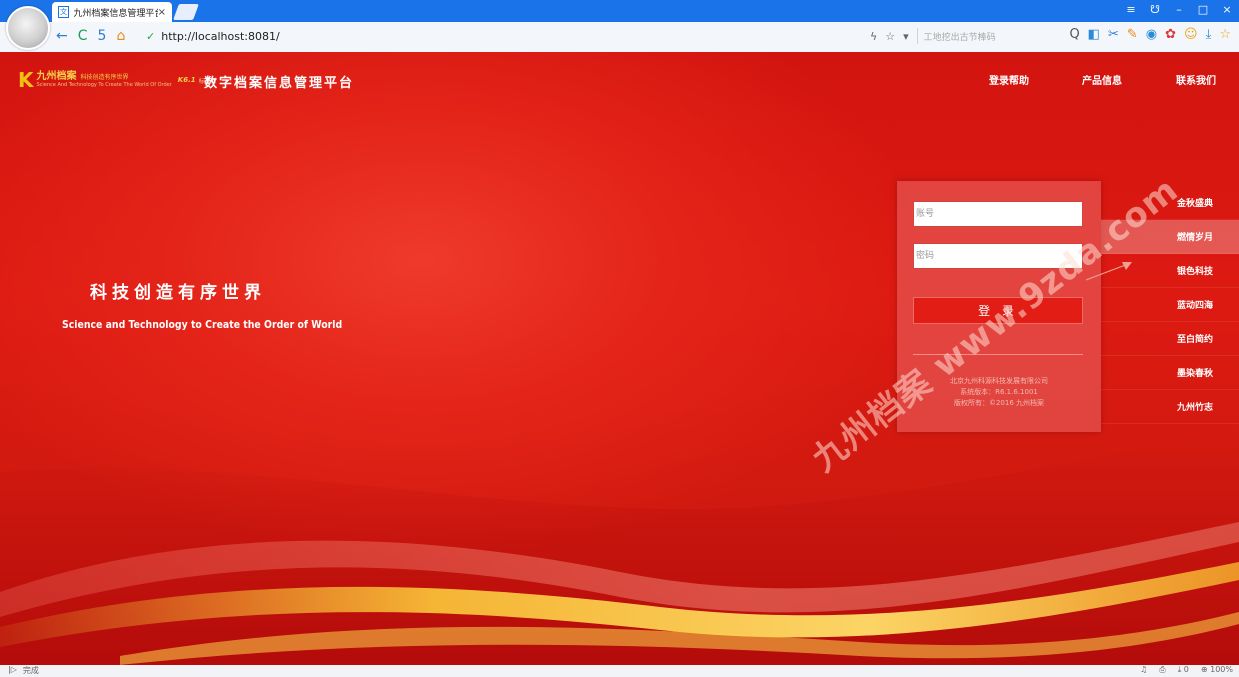 The image size is (1239, 677). Describe the element at coordinates (12, 670) in the screenshot. I see `status-play-icon: |▷` at that location.